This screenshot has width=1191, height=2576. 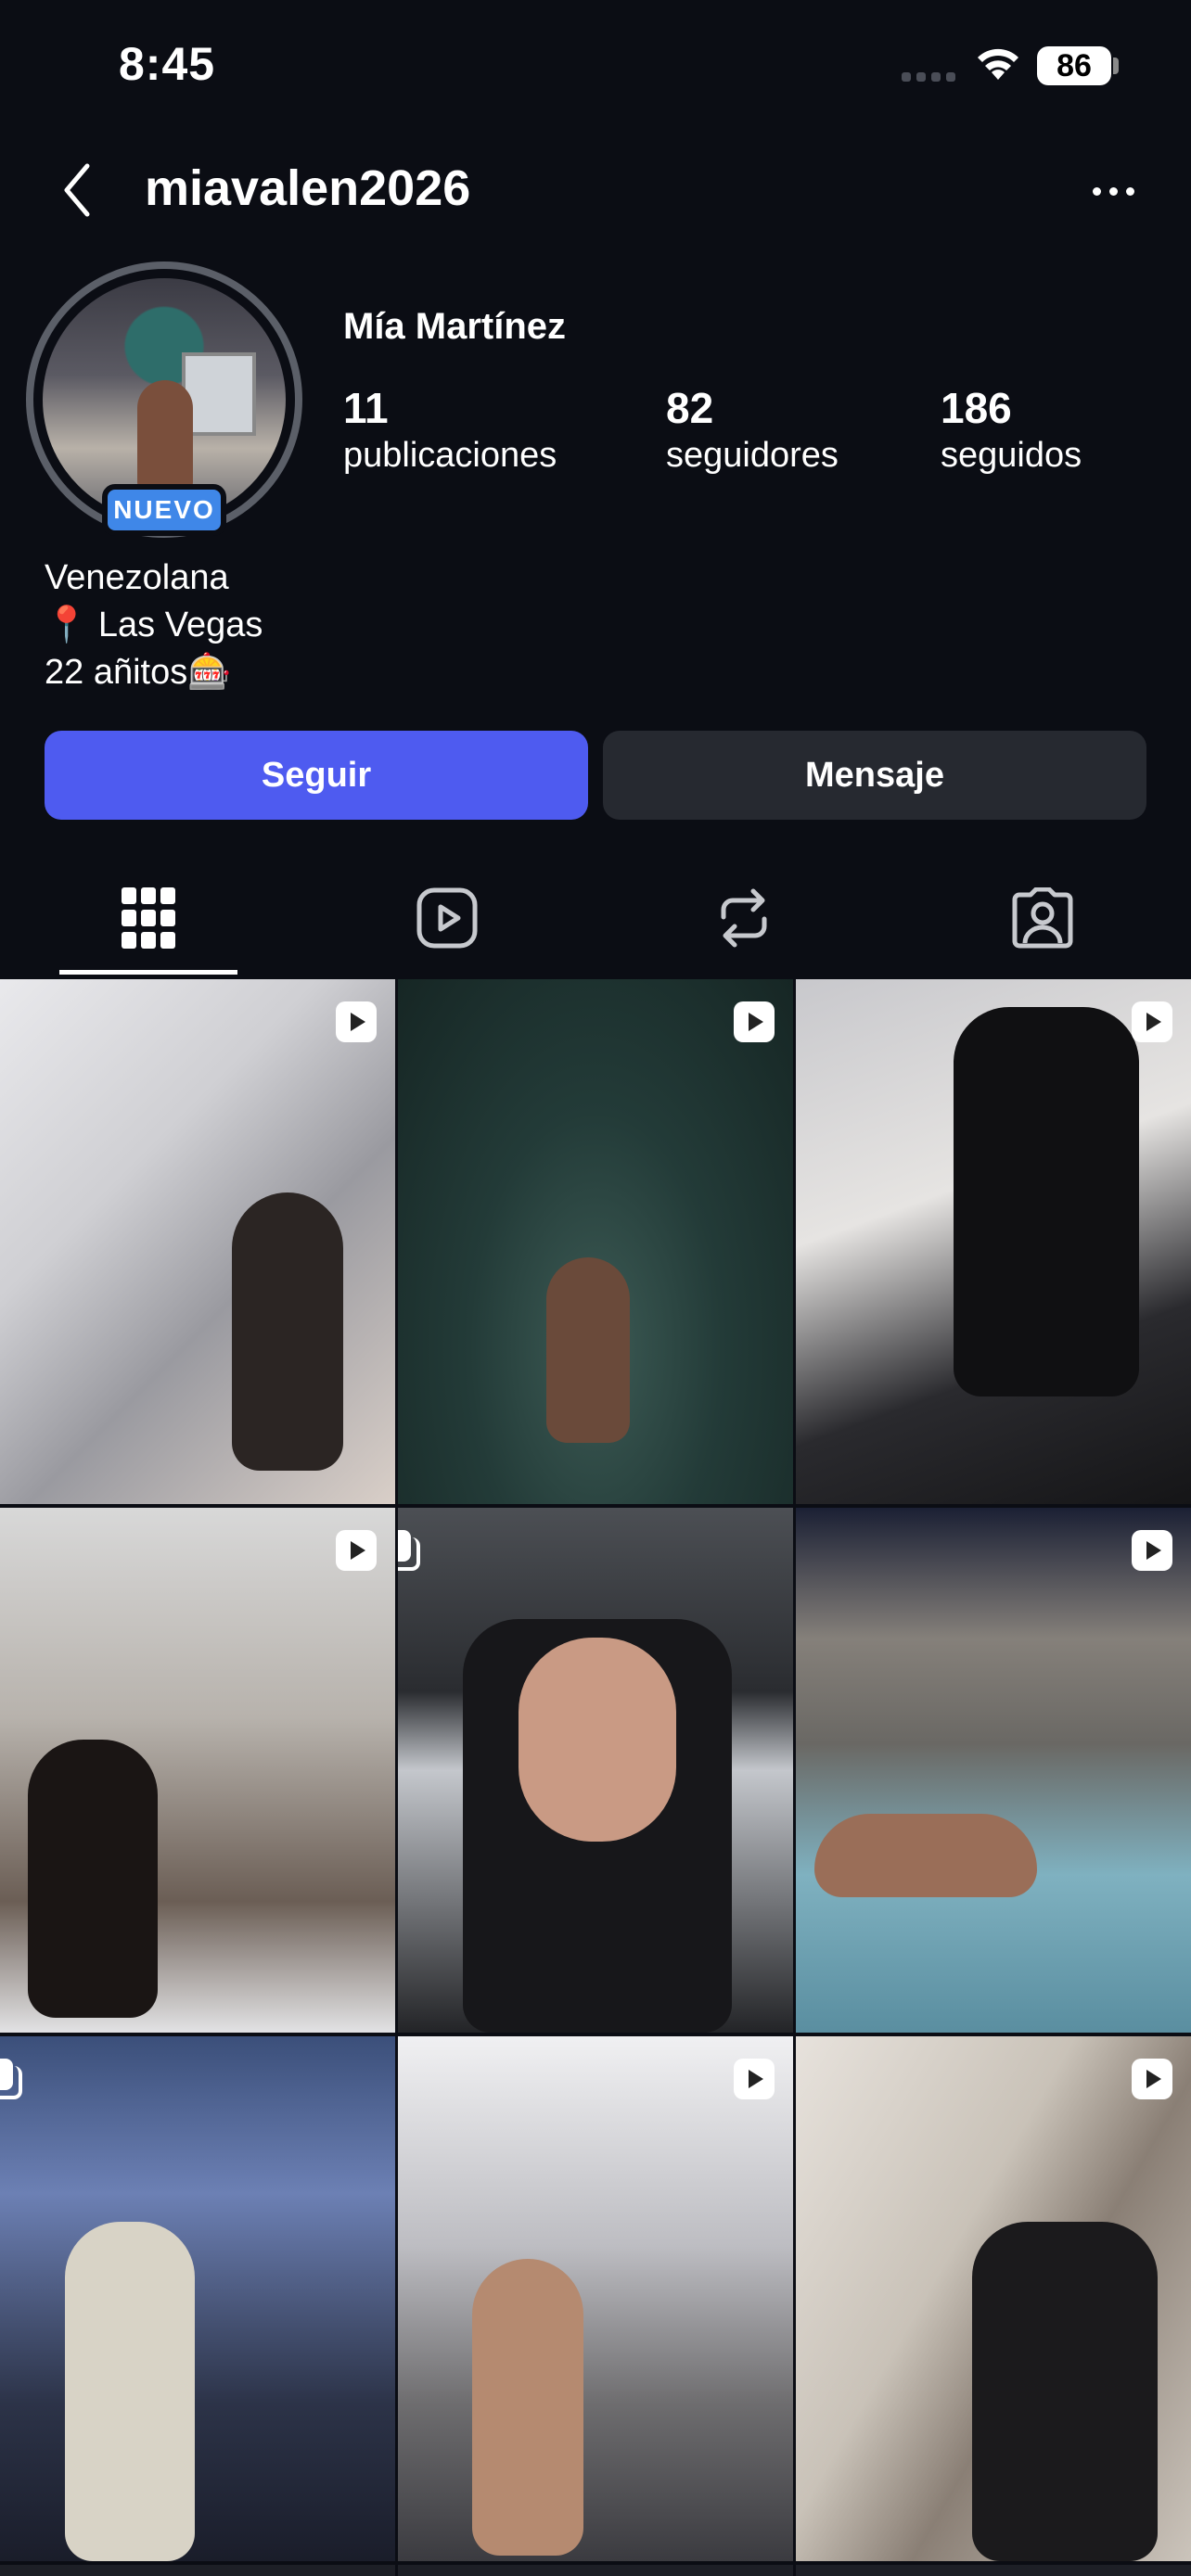 I want to click on wifi-icon, so click(x=998, y=64).